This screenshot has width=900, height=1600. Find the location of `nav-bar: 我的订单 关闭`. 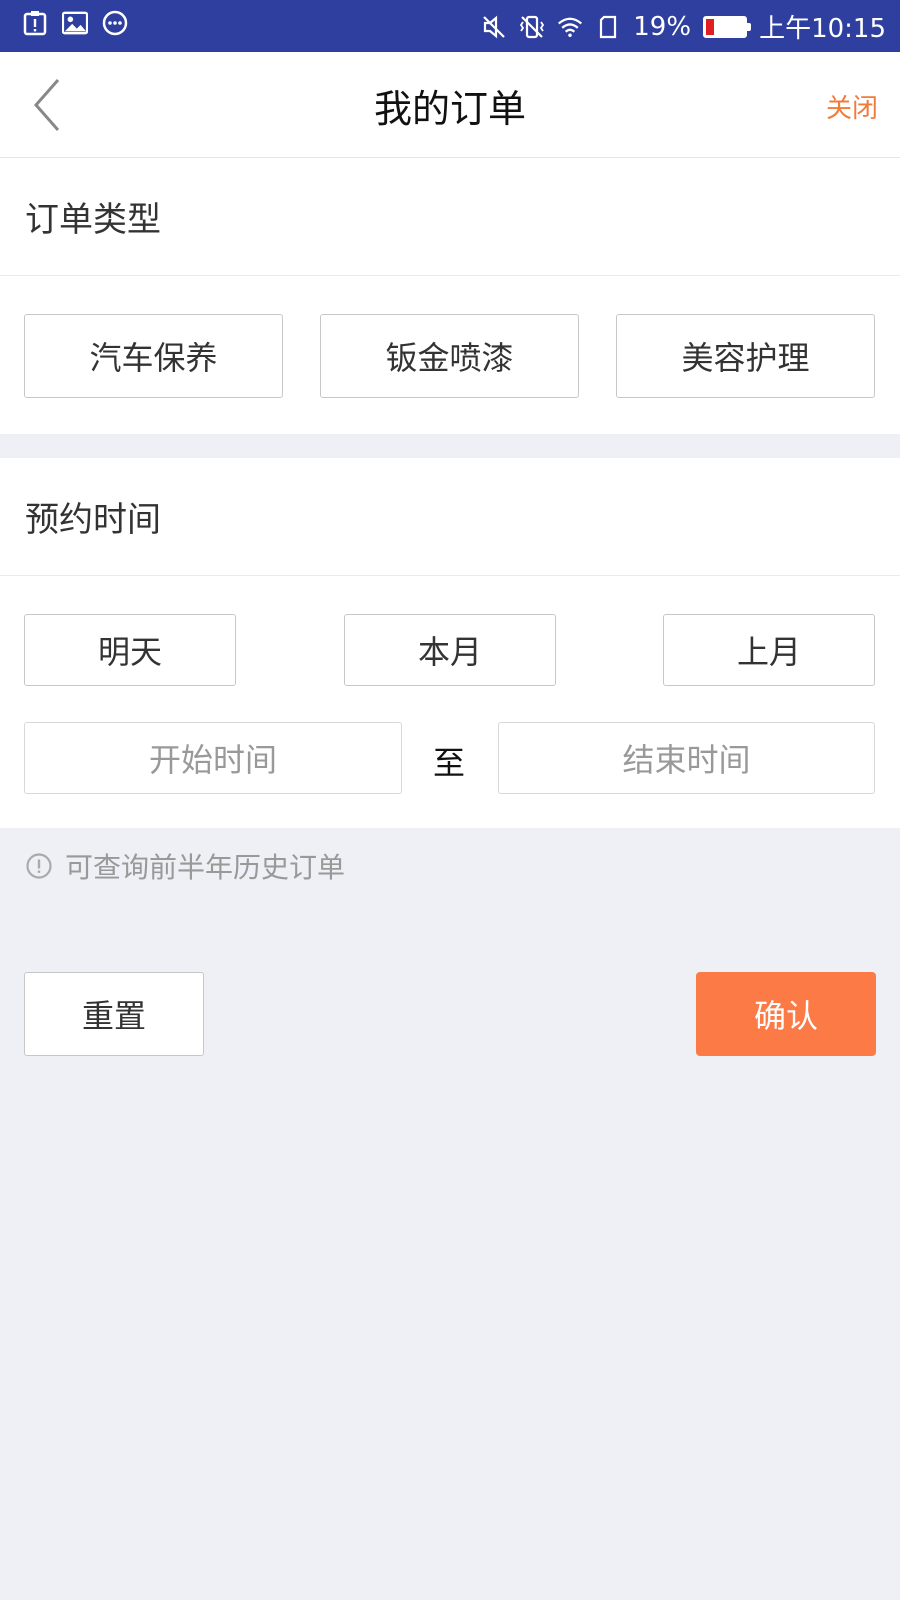

nav-bar: 我的订单 关闭 is located at coordinates (450, 105).